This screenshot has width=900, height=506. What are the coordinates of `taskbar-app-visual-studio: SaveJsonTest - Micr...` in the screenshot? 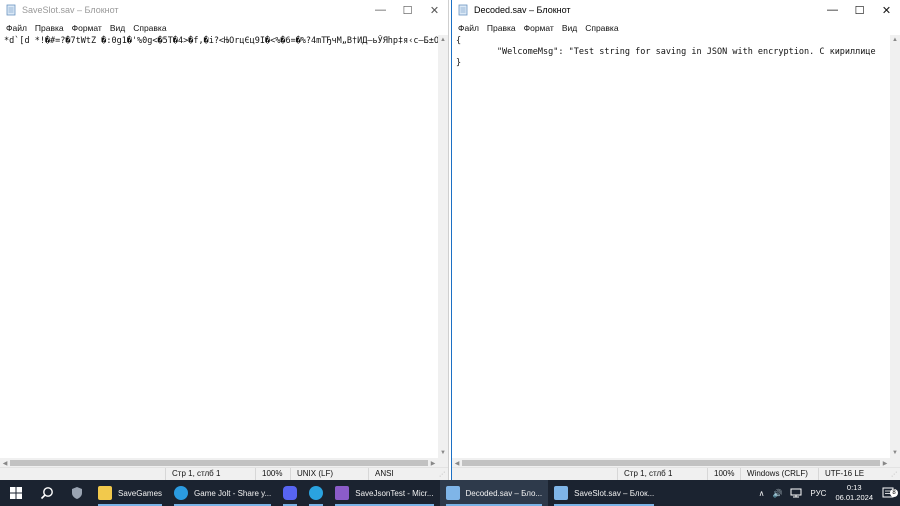 It's located at (384, 493).